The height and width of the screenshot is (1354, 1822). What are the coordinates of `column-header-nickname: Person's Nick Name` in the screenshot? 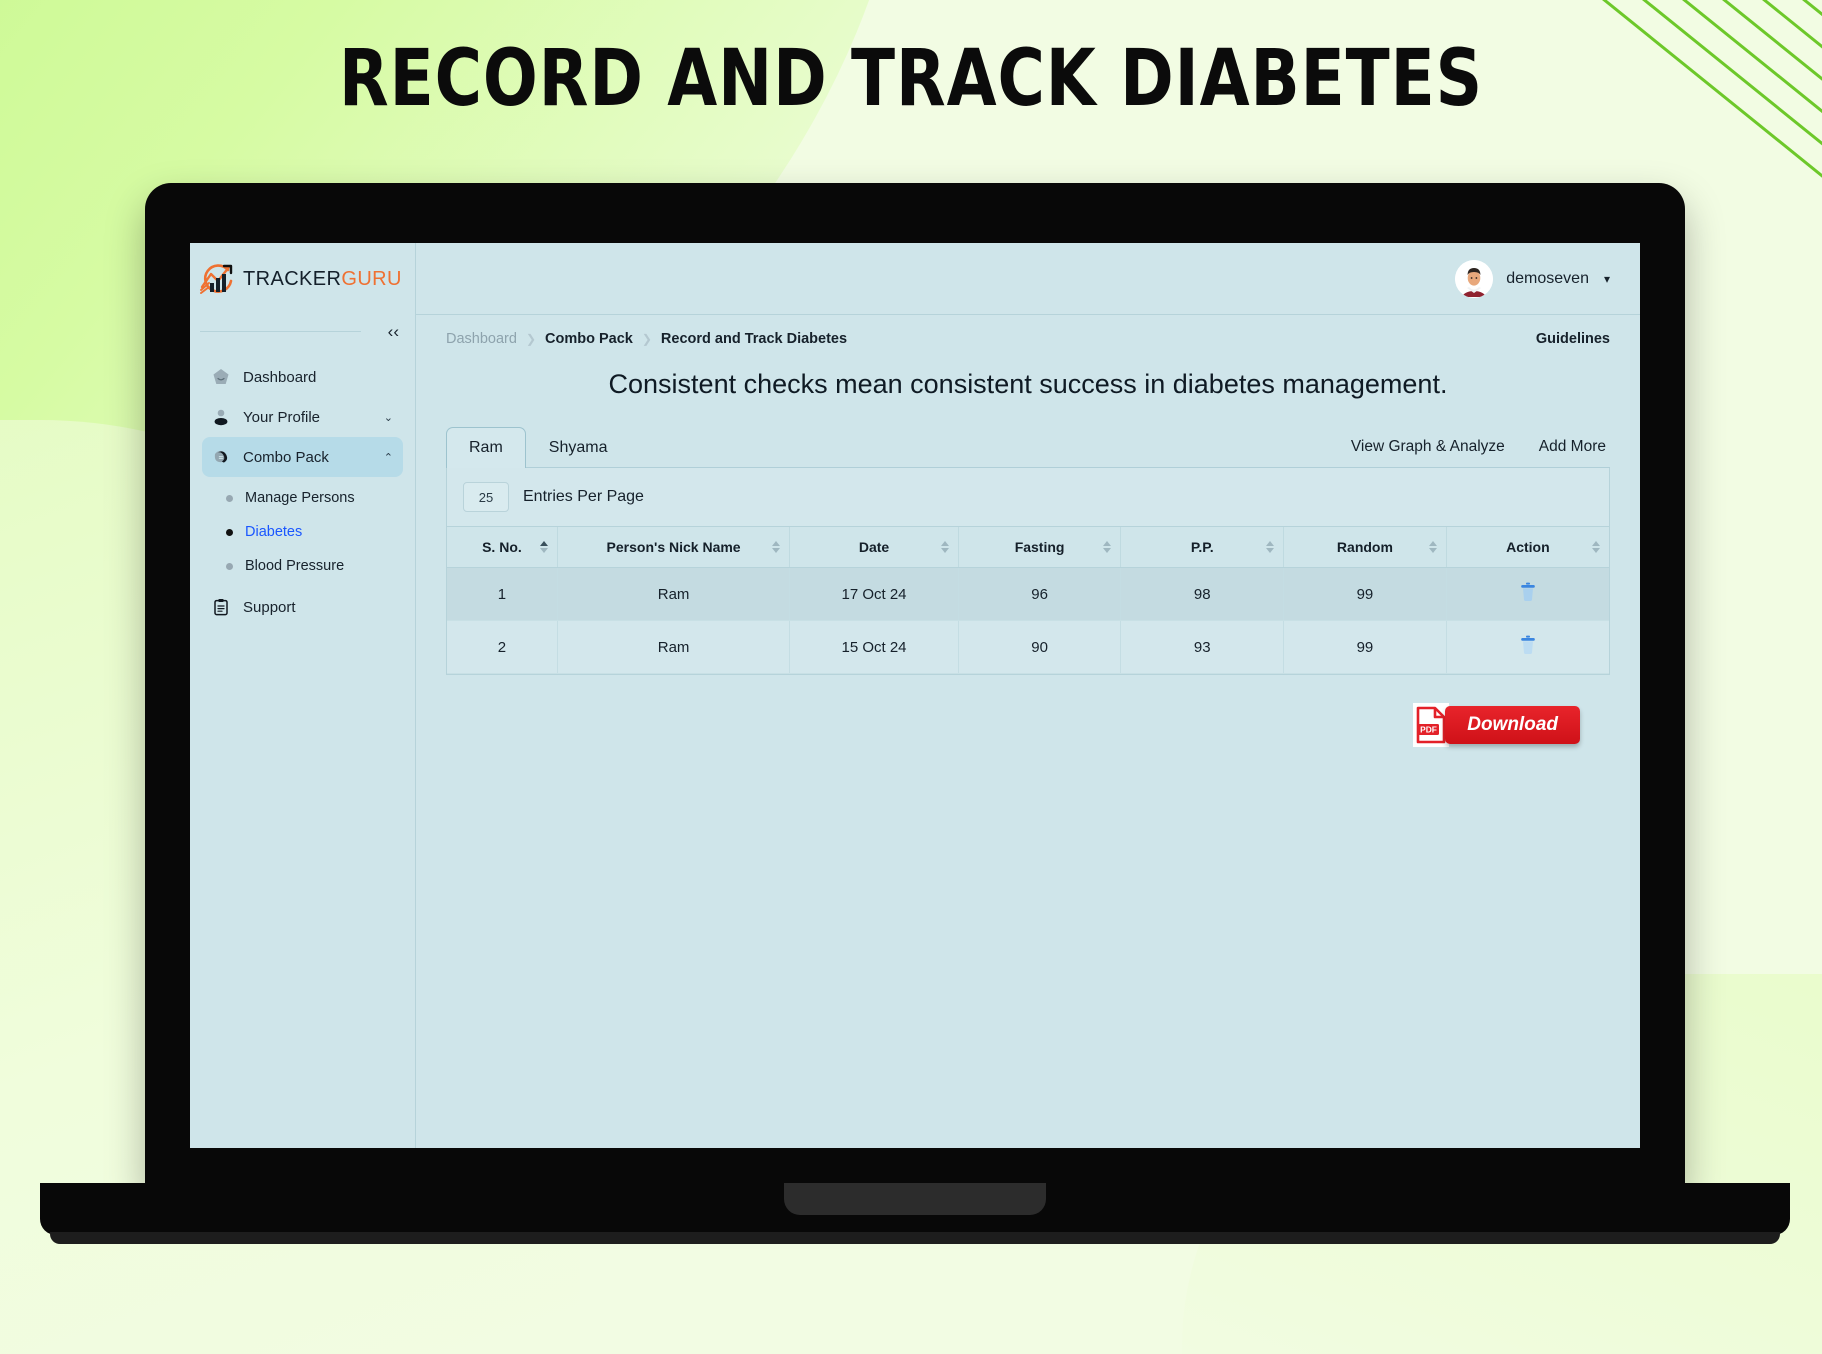 It's located at (673, 547).